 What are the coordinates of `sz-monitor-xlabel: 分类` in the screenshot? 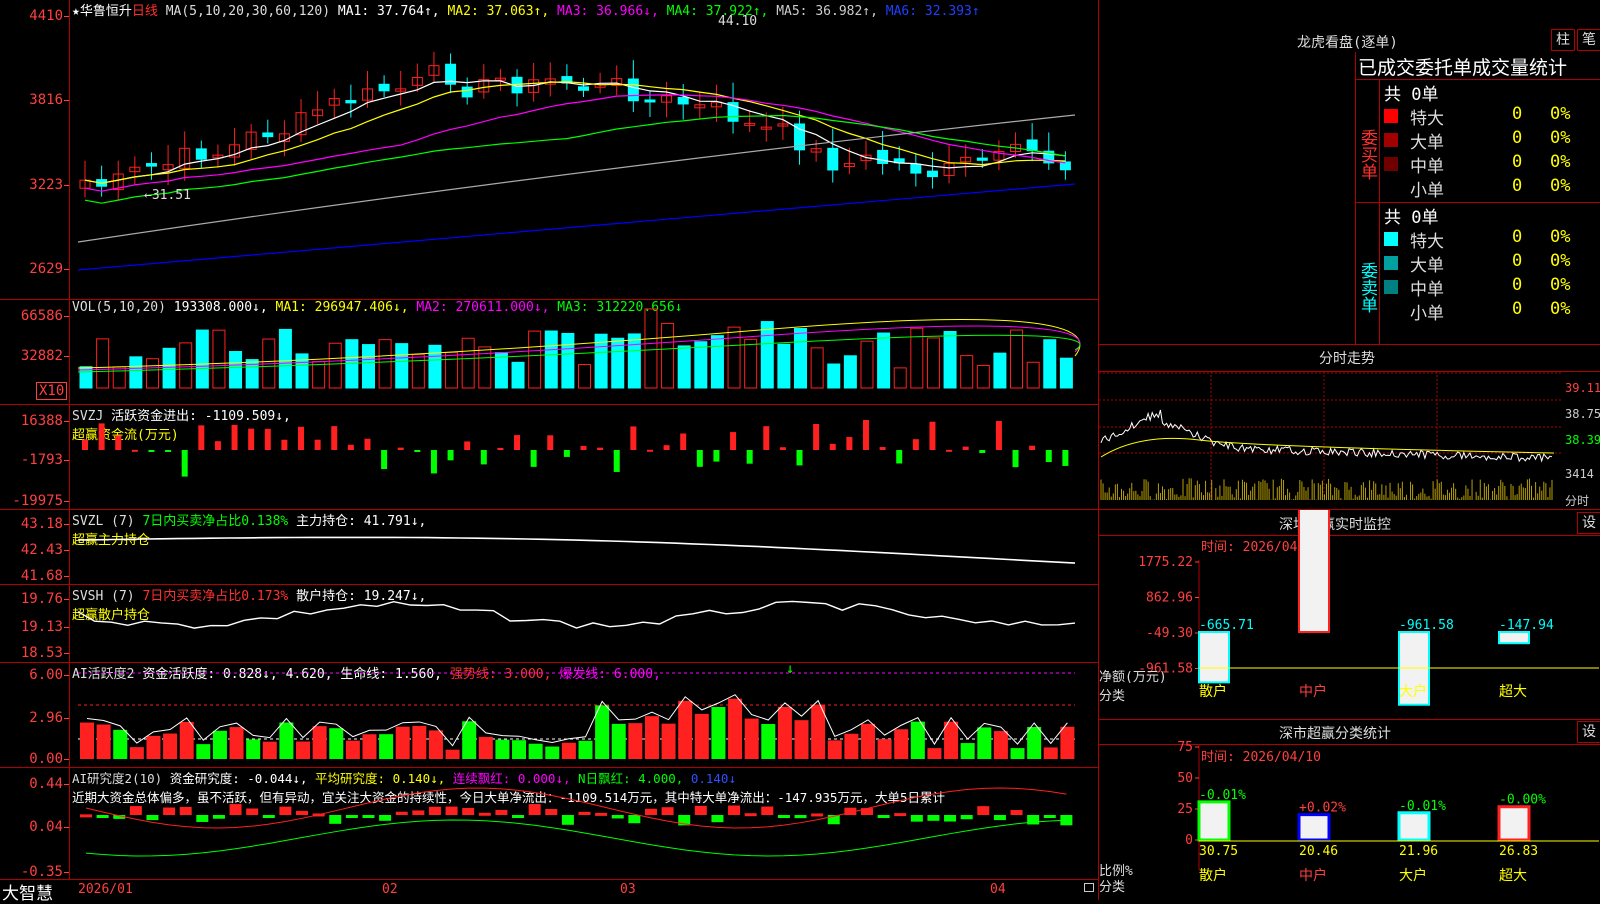 It's located at (1112, 696).